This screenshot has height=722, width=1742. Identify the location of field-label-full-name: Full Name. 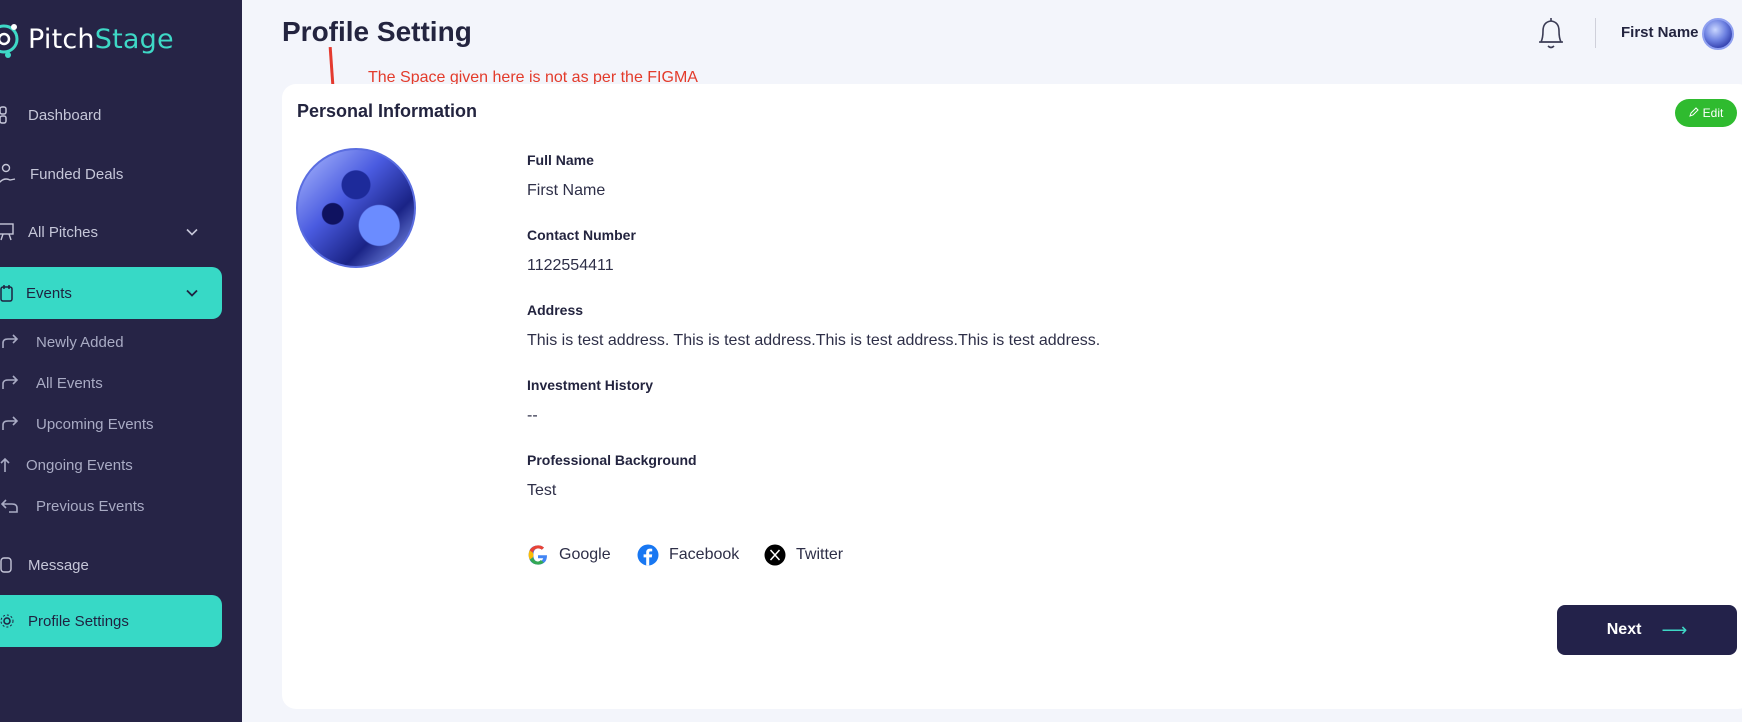
(560, 160).